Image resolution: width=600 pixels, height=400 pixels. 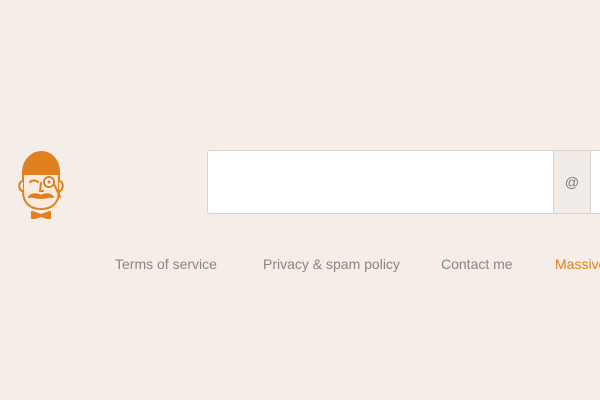 I want to click on at-symbol-label: @, so click(x=572, y=182).